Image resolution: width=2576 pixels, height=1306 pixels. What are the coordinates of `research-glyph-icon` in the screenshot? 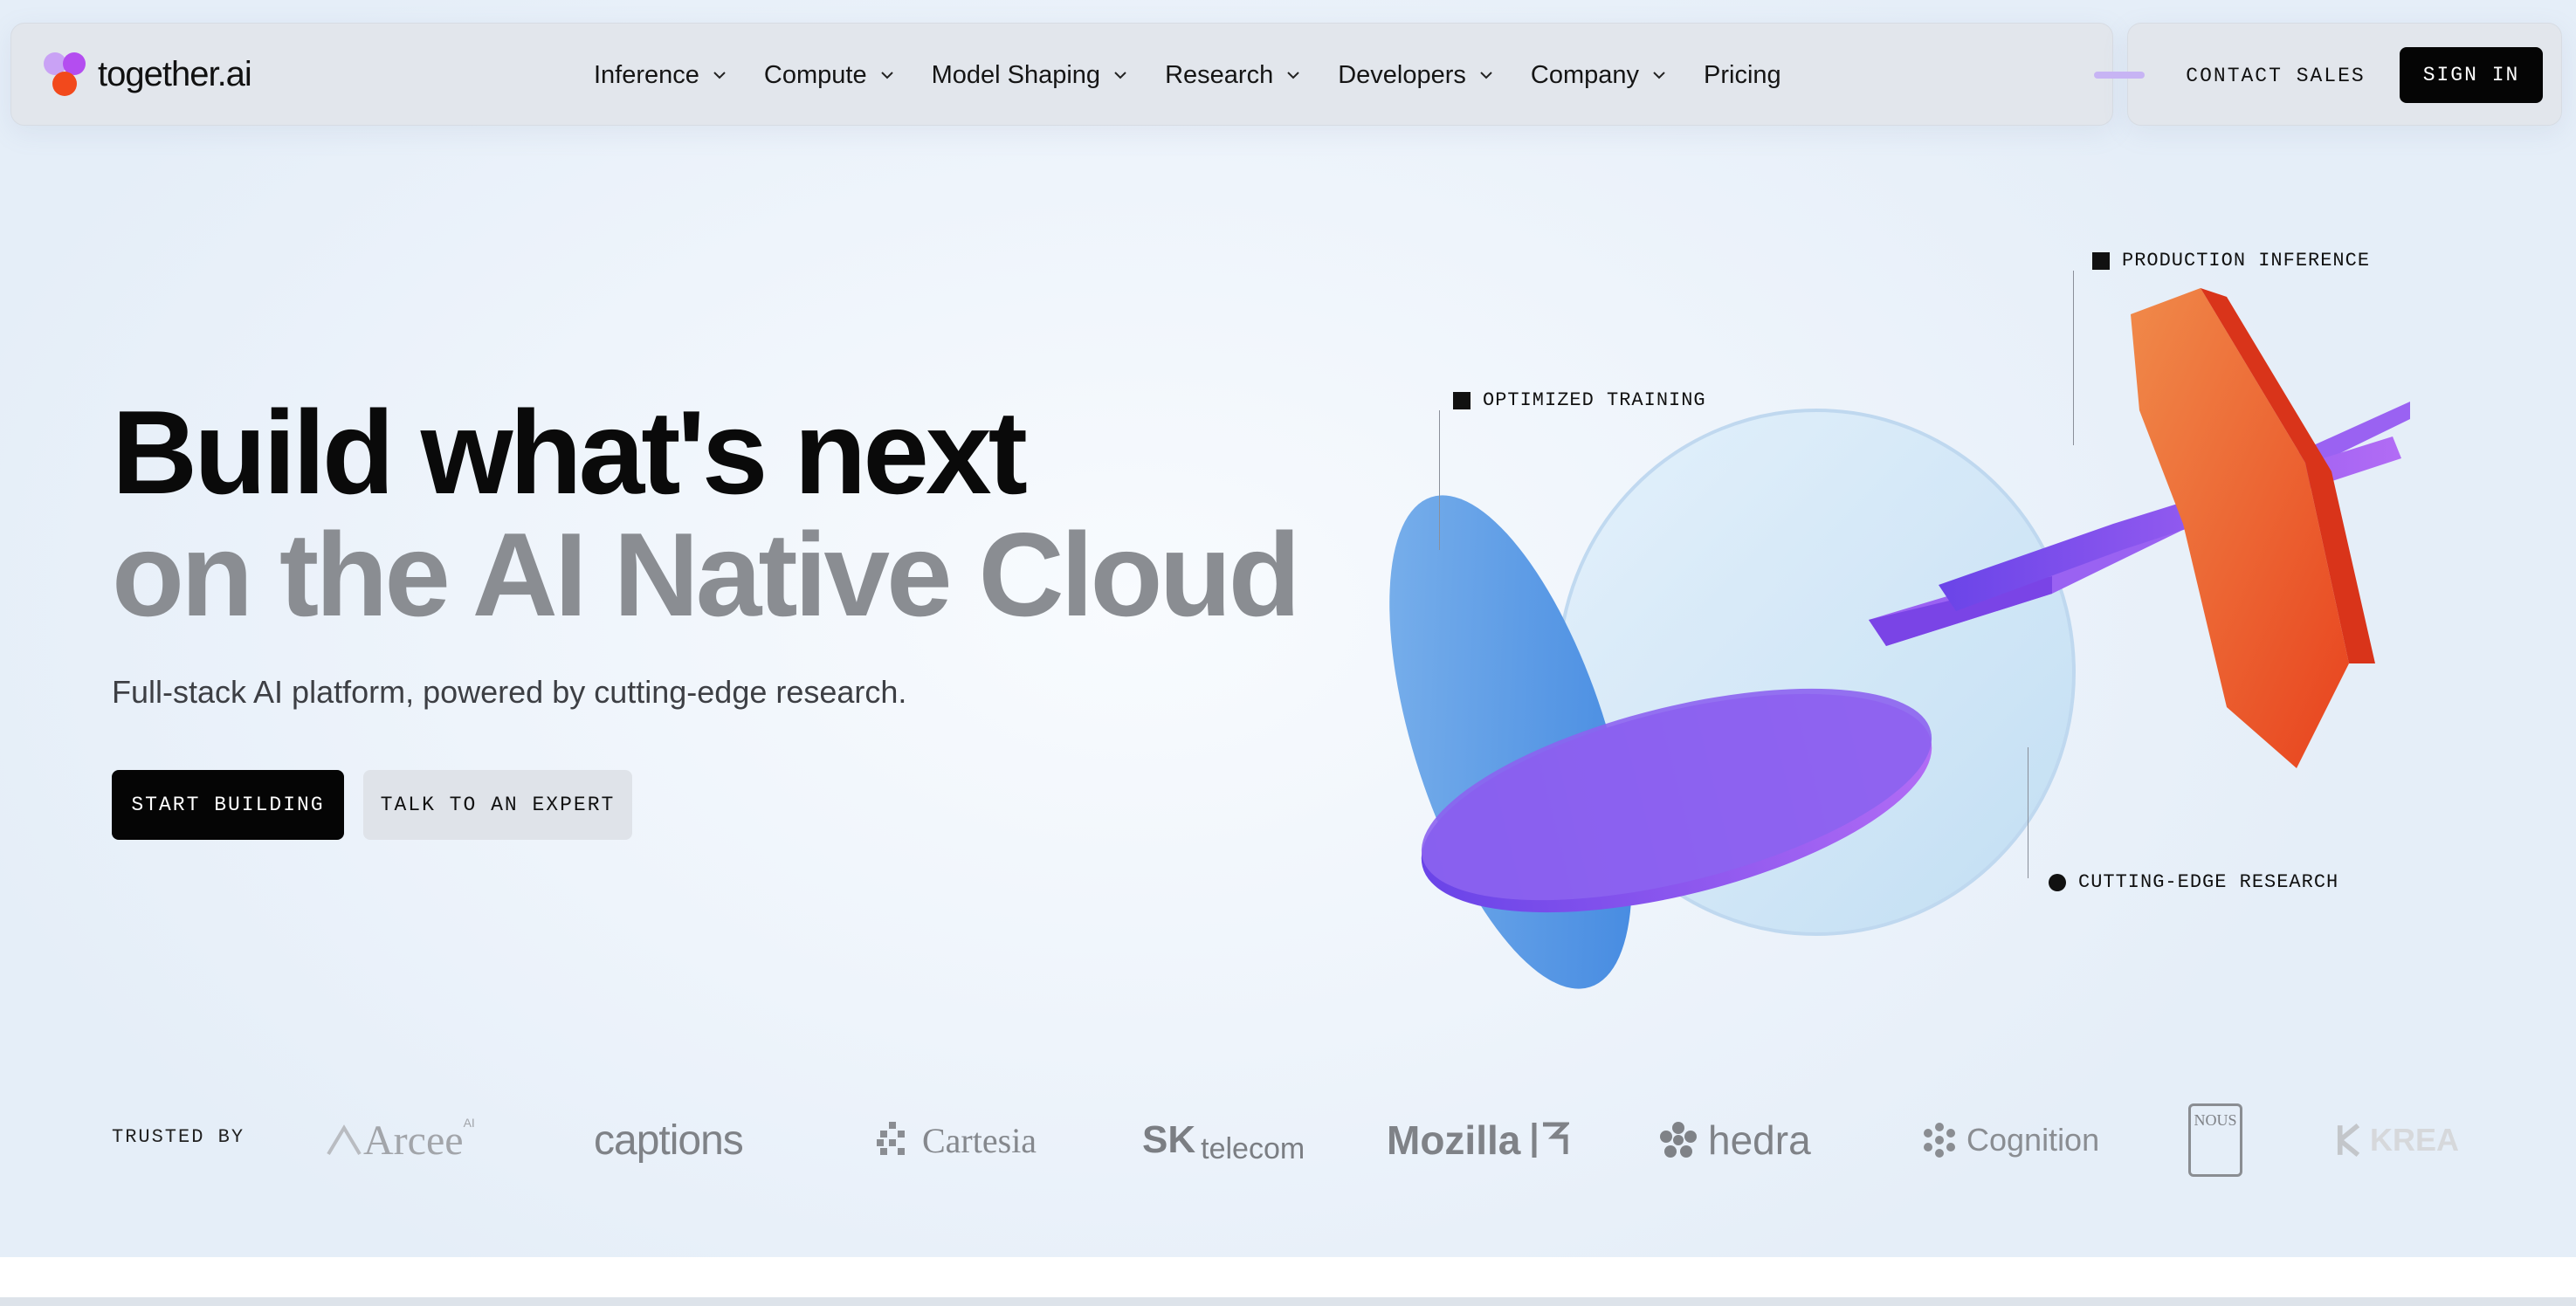 It's located at (2057, 882).